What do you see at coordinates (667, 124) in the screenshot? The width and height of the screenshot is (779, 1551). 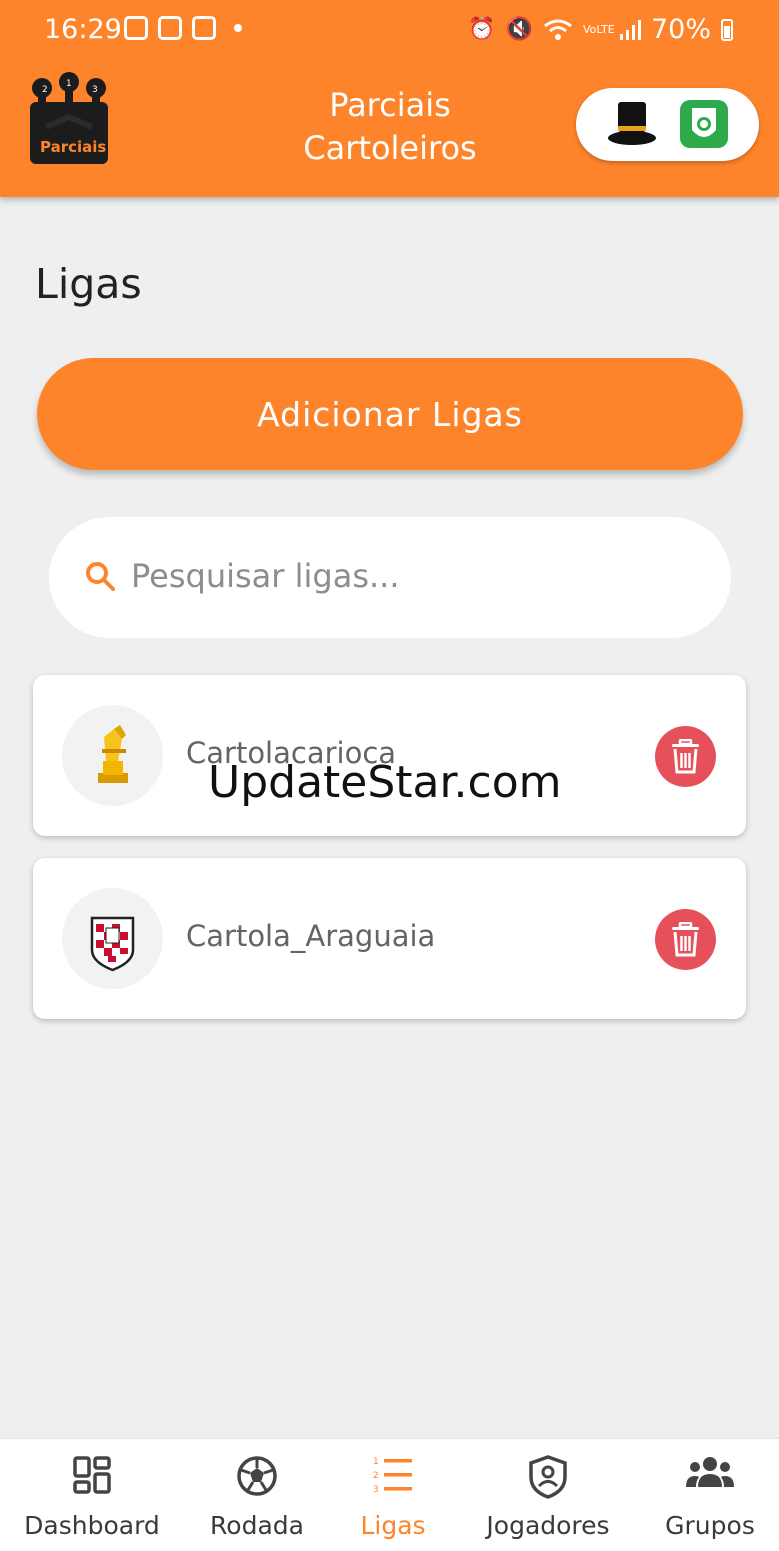 I see `header-actions` at bounding box center [667, 124].